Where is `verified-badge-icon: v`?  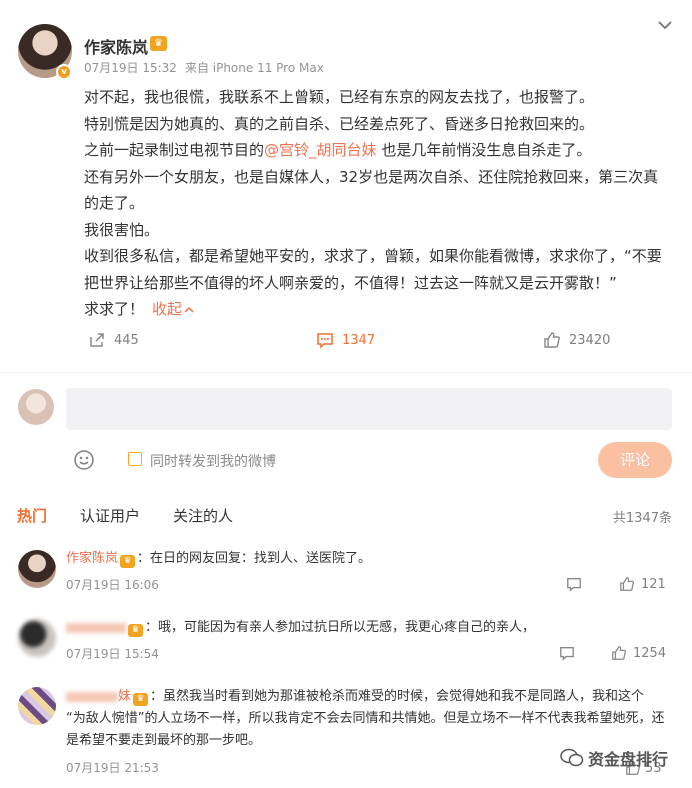
verified-badge-icon: v is located at coordinates (64, 72).